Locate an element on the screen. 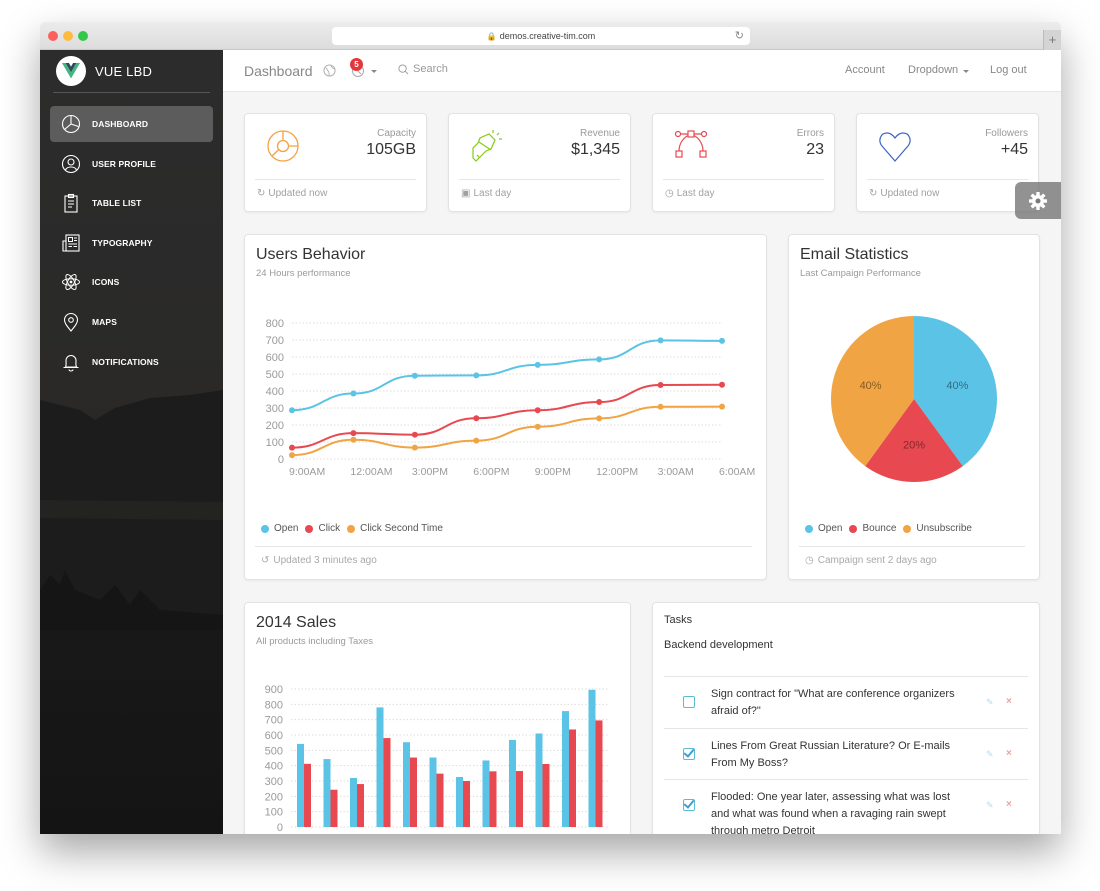 This screenshot has width=1100, height=891. sidebar-item-notifications: NOTIFICATIONS is located at coordinates (131, 362).